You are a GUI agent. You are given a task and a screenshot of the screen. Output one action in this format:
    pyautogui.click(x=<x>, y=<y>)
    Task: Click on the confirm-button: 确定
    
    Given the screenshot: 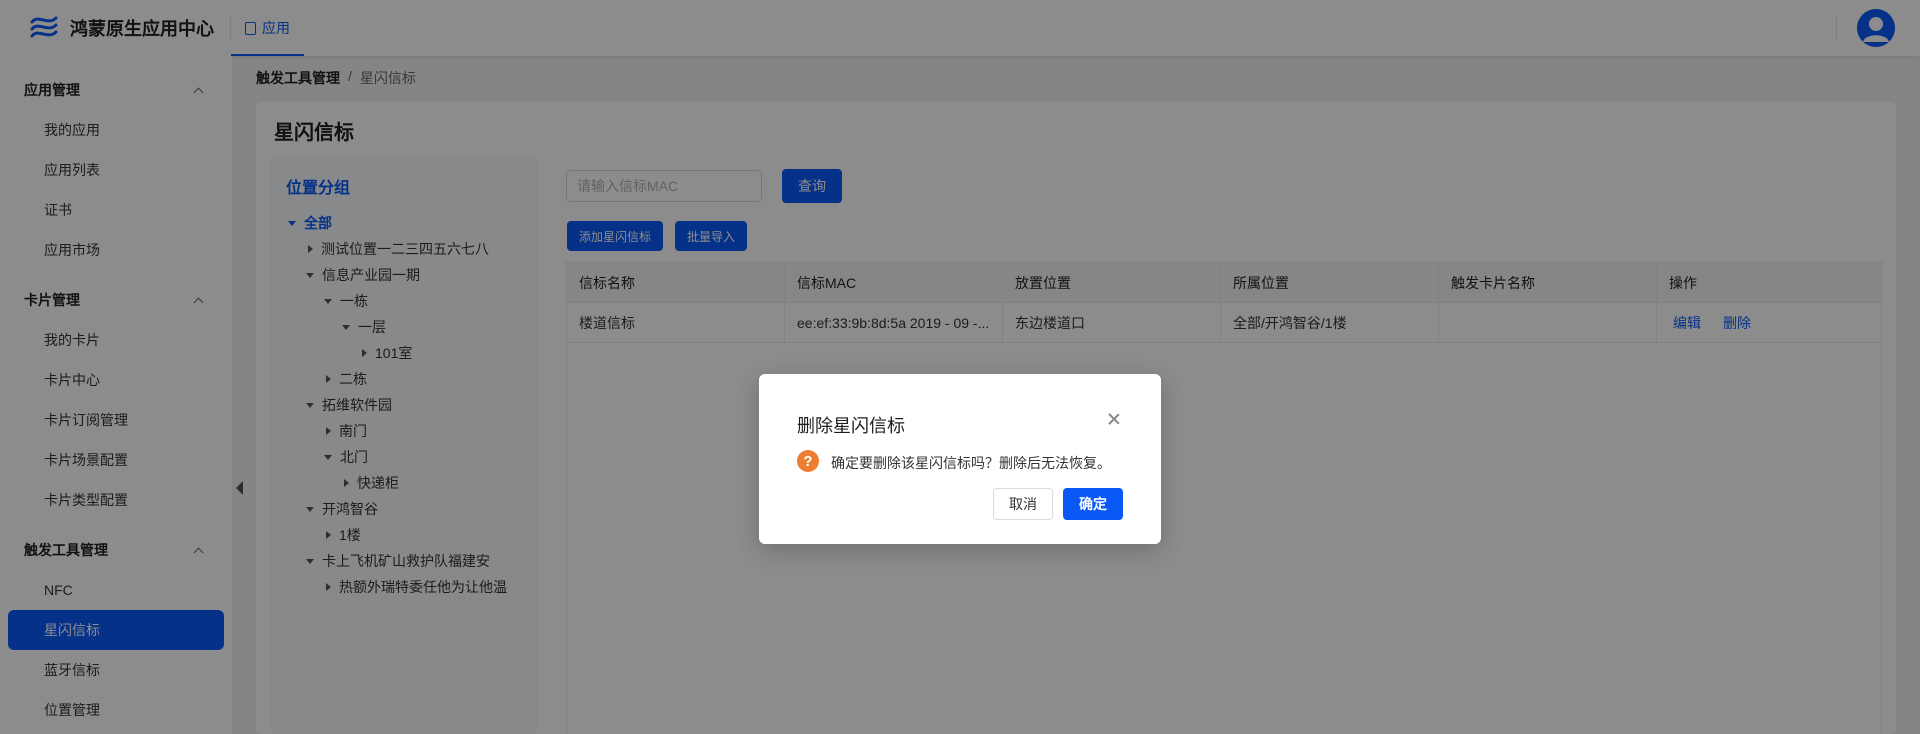 What is the action you would take?
    pyautogui.click(x=1093, y=504)
    